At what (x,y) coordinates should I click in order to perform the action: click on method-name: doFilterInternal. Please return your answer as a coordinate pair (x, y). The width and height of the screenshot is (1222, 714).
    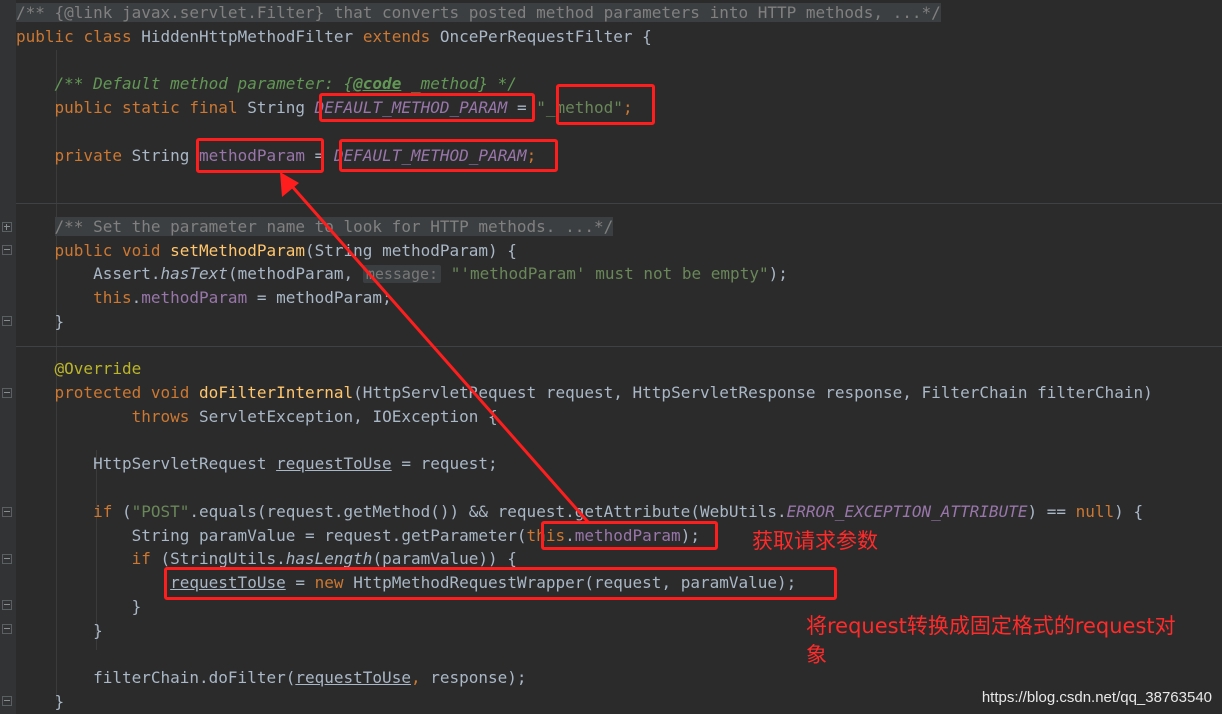
    Looking at the image, I should click on (276, 392).